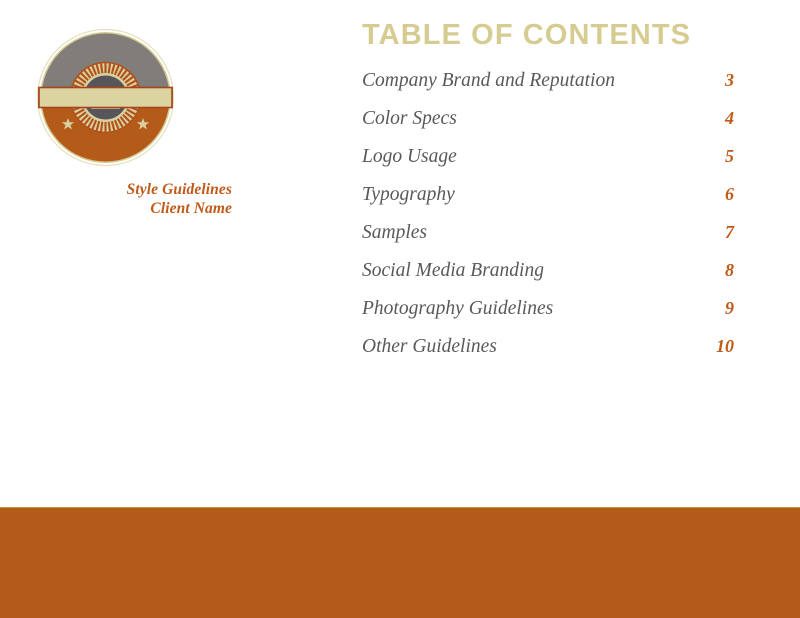 Image resolution: width=800 pixels, height=618 pixels. What do you see at coordinates (488, 80) in the screenshot?
I see `toc-entry-label: Company Brand and Reputation` at bounding box center [488, 80].